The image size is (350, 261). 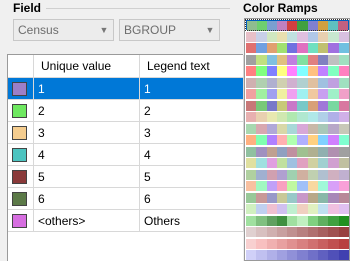 I want to click on unique-value-cell: 5, so click(x=87, y=177).